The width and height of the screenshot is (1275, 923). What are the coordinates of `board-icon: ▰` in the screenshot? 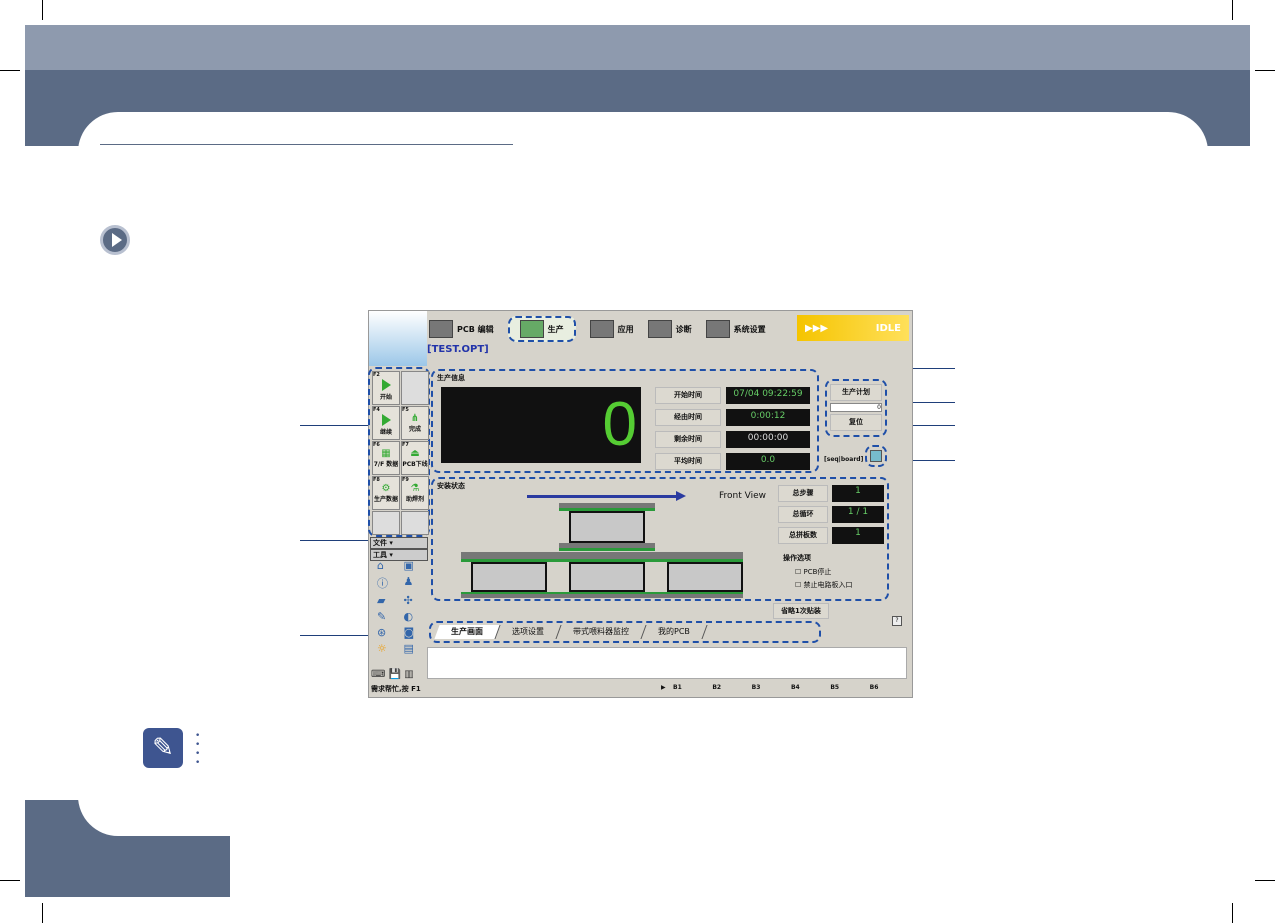 It's located at (389, 600).